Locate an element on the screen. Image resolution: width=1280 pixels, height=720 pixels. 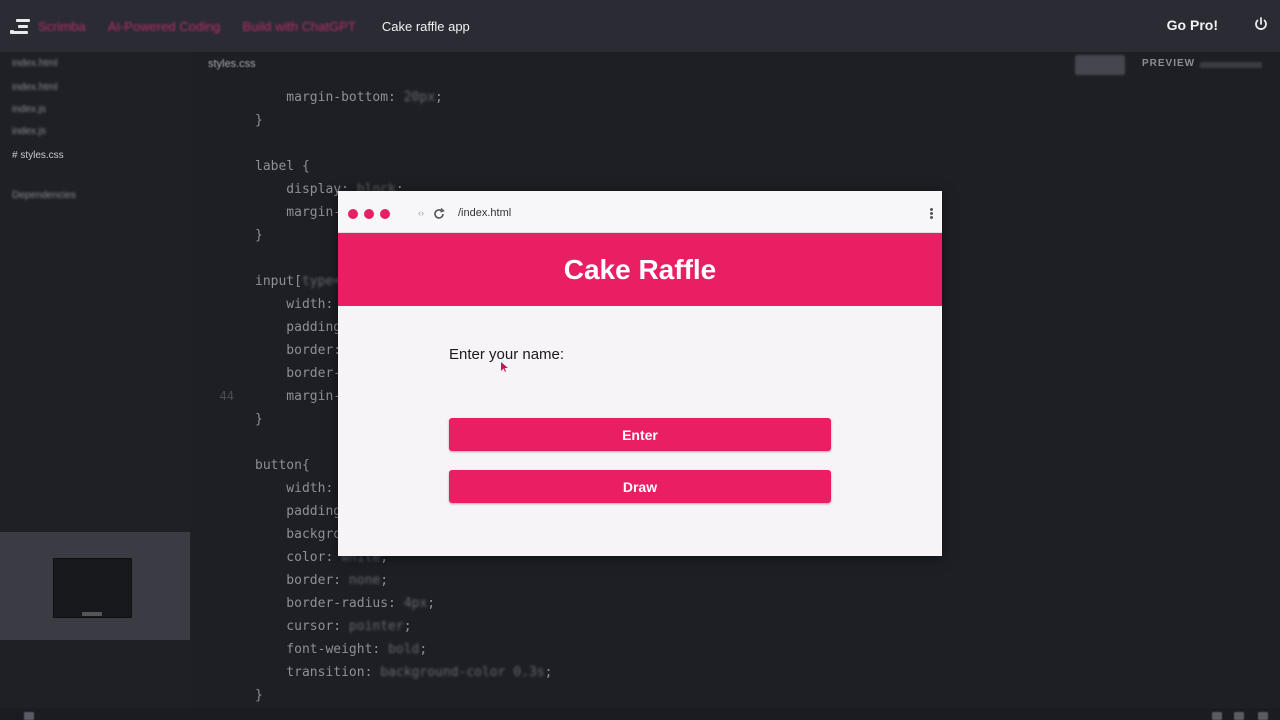
run-button is located at coordinates (1100, 65).